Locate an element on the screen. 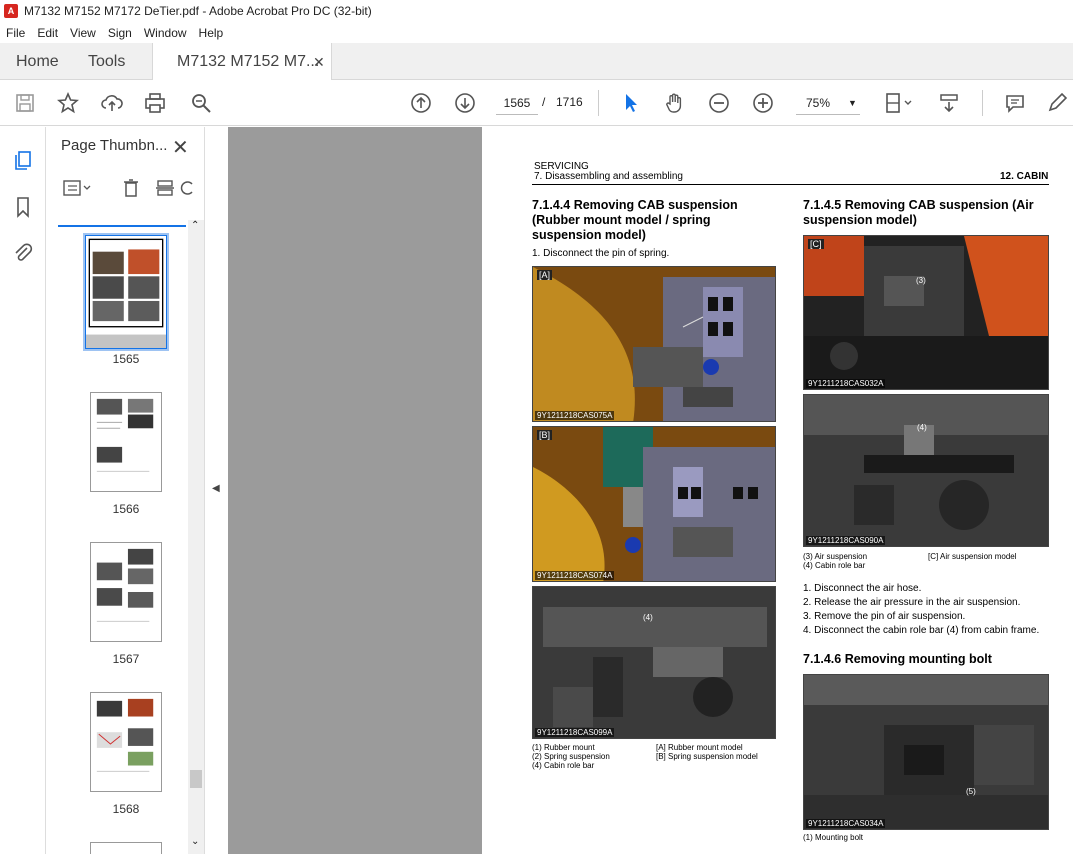 The image size is (1073, 854). close-icon: ✕ is located at coordinates (180, 147).